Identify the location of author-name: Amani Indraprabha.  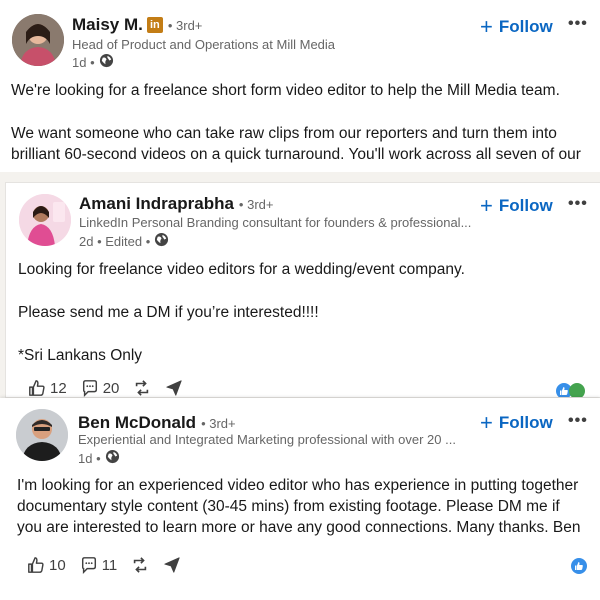
(156, 204).